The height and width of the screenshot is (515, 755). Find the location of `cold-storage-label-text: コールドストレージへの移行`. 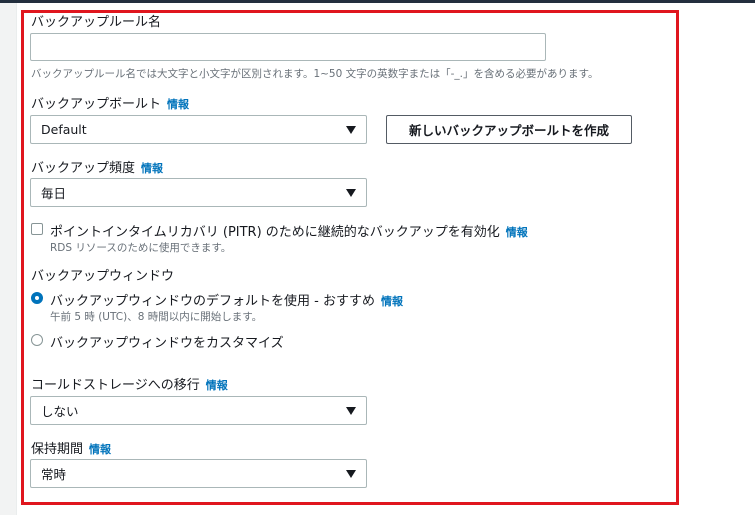

cold-storage-label-text: コールドストレージへの移行 is located at coordinates (115, 385).